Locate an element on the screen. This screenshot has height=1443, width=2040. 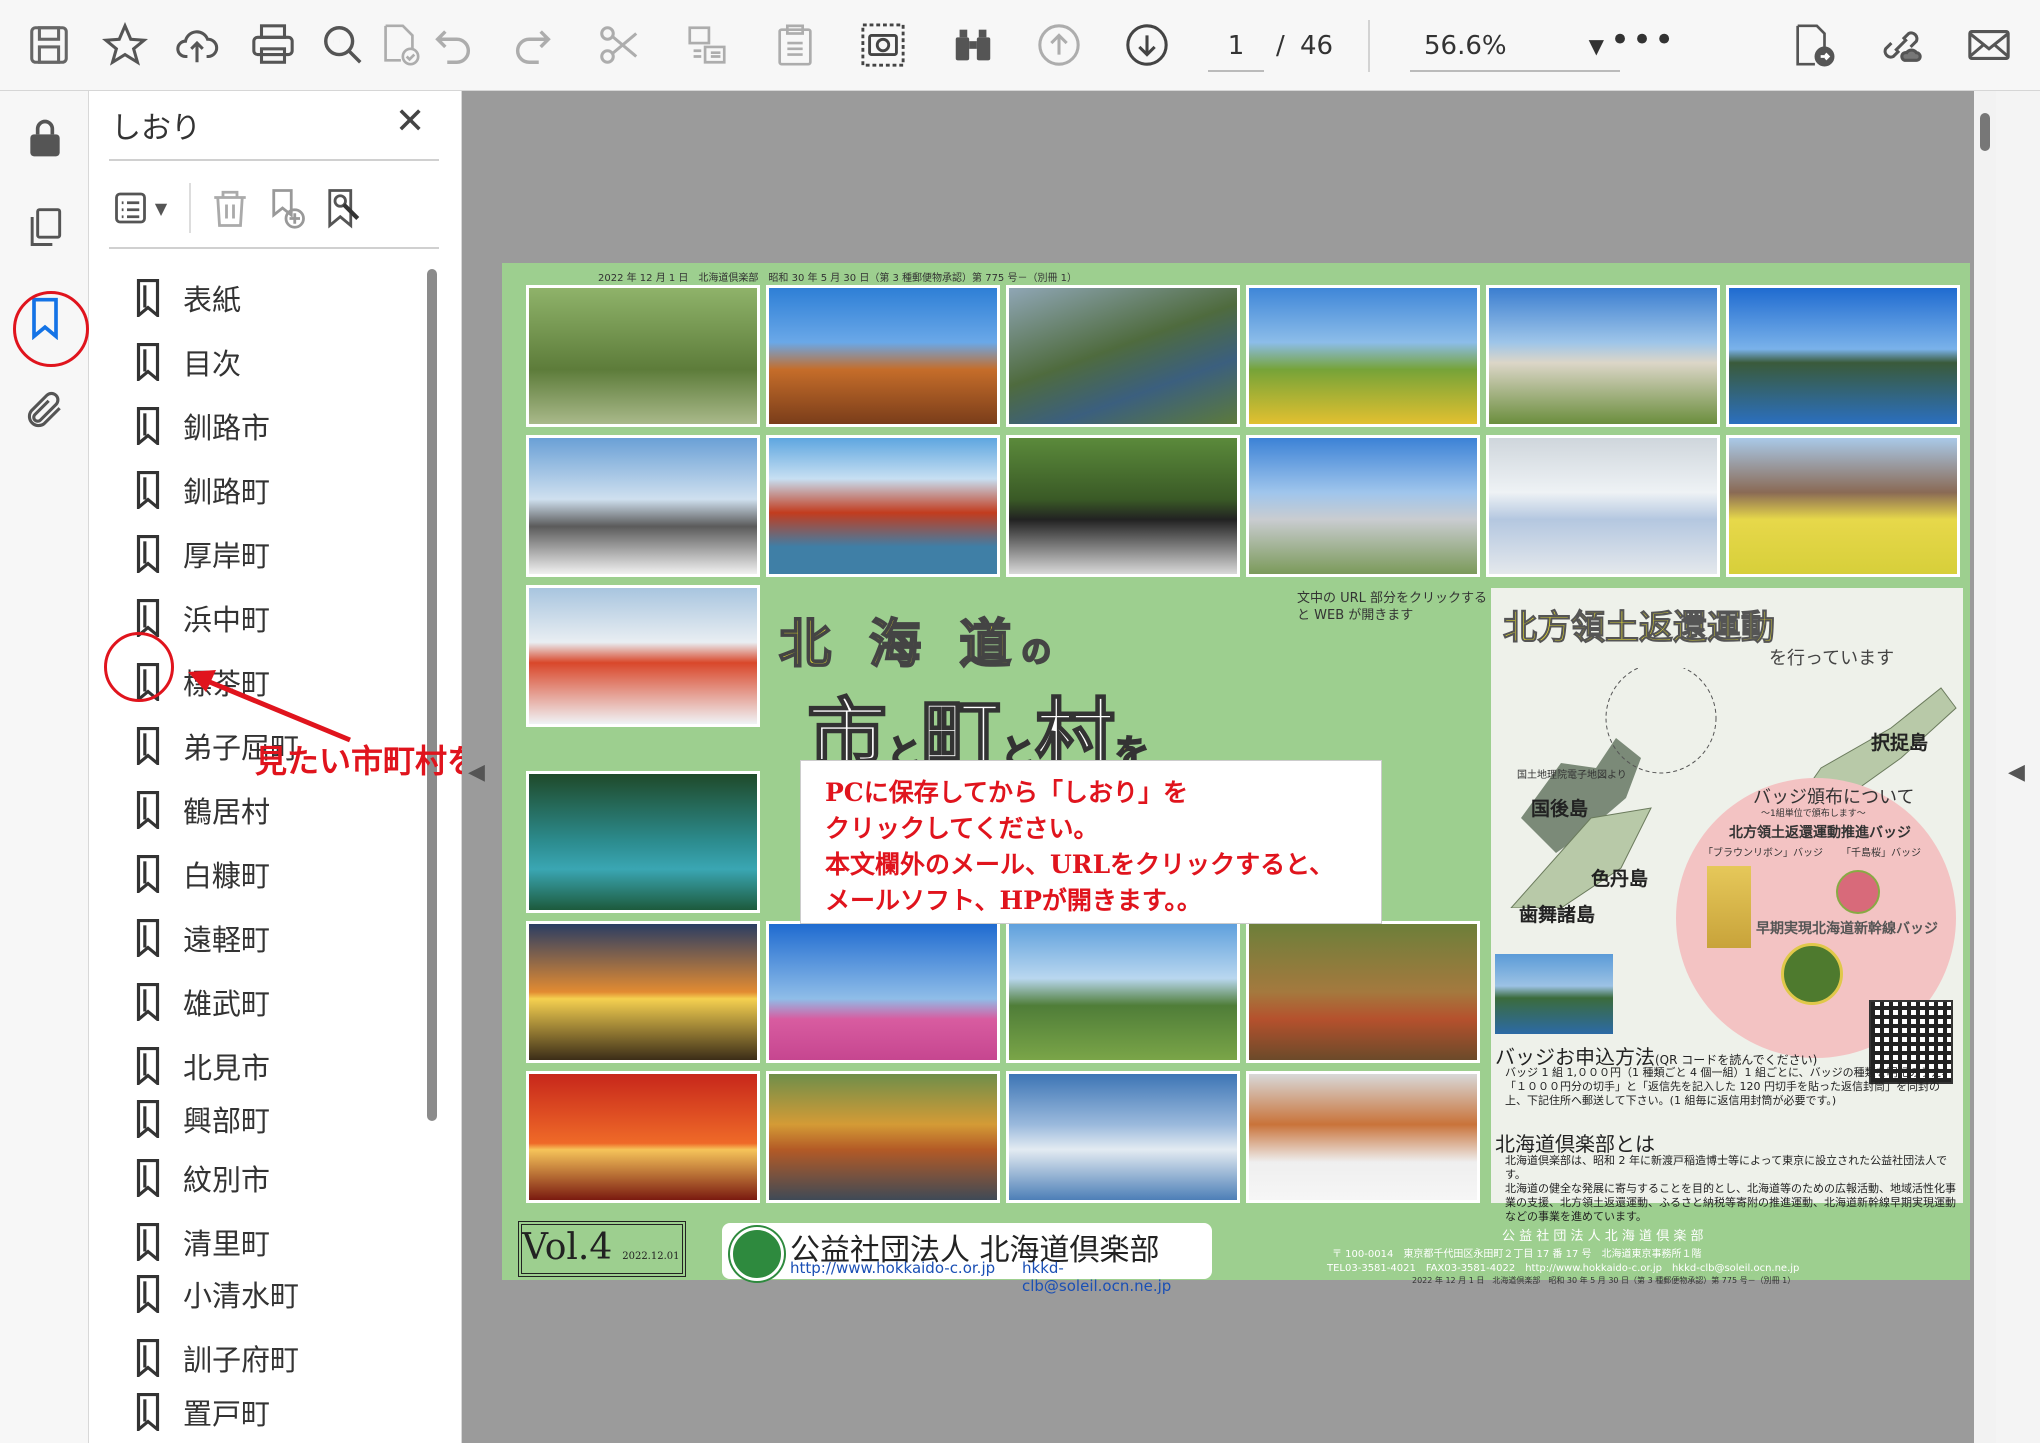
instruction-line: 本文欄外のメール、URLをクリックすると、 is located at coordinates (1080, 864).